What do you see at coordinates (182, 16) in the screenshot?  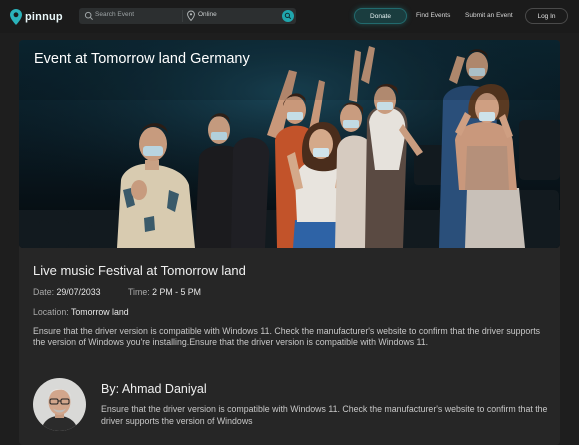 I see `search-divider` at bounding box center [182, 16].